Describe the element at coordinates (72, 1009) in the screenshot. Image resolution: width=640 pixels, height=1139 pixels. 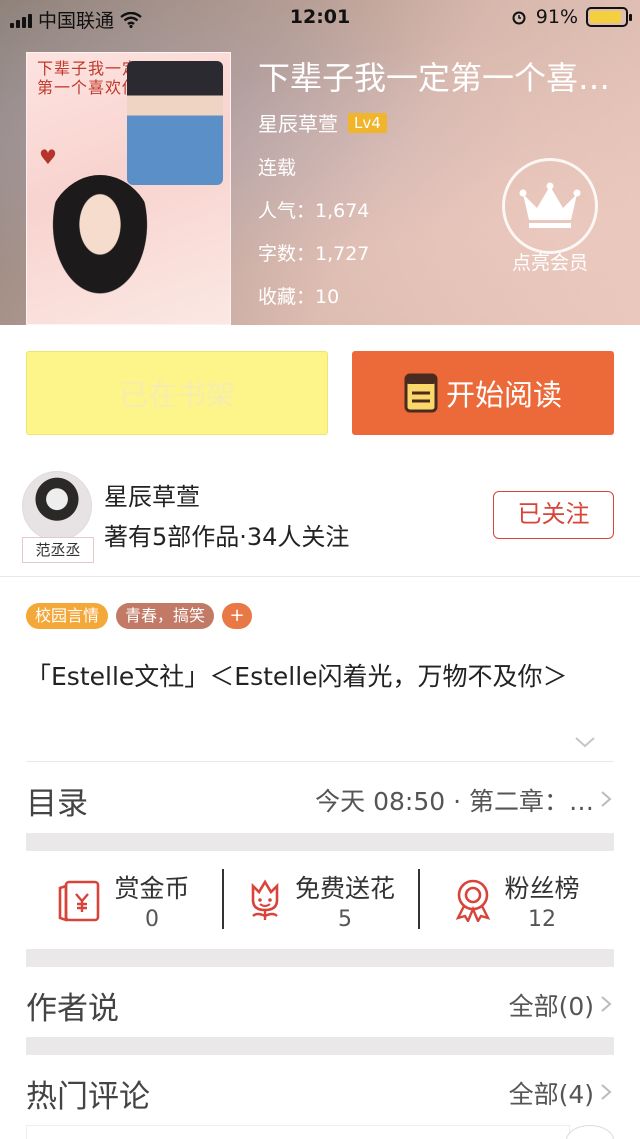
I see `author-says-label: 作者说` at that location.